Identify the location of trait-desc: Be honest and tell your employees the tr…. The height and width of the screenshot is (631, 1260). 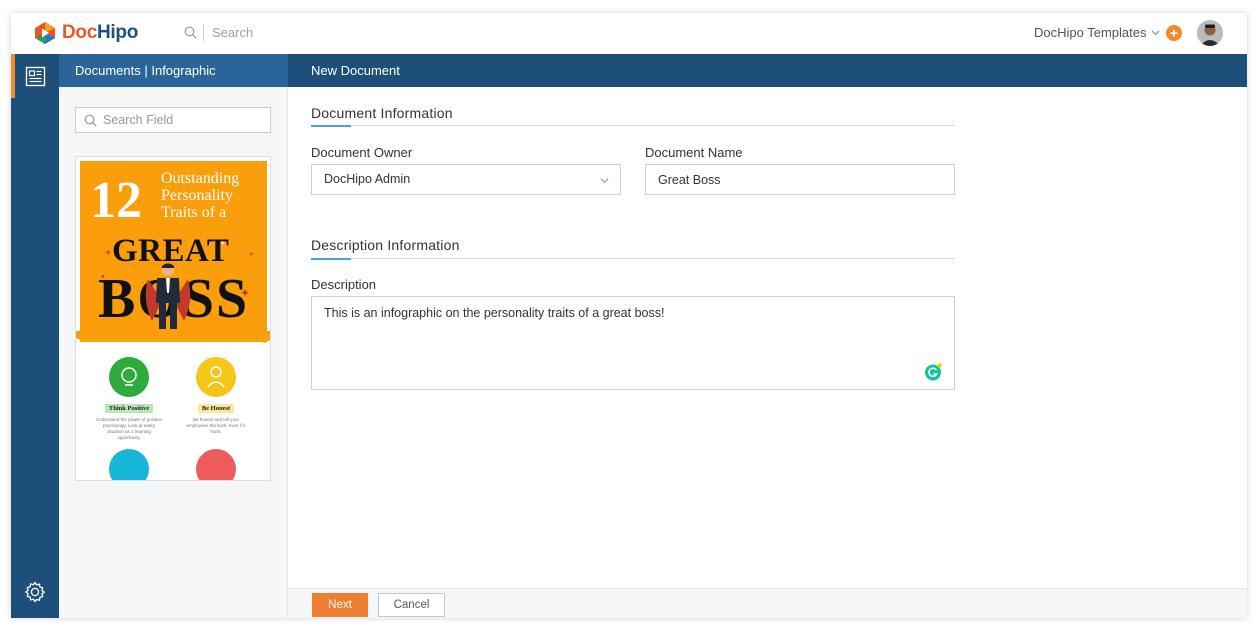
(216, 425).